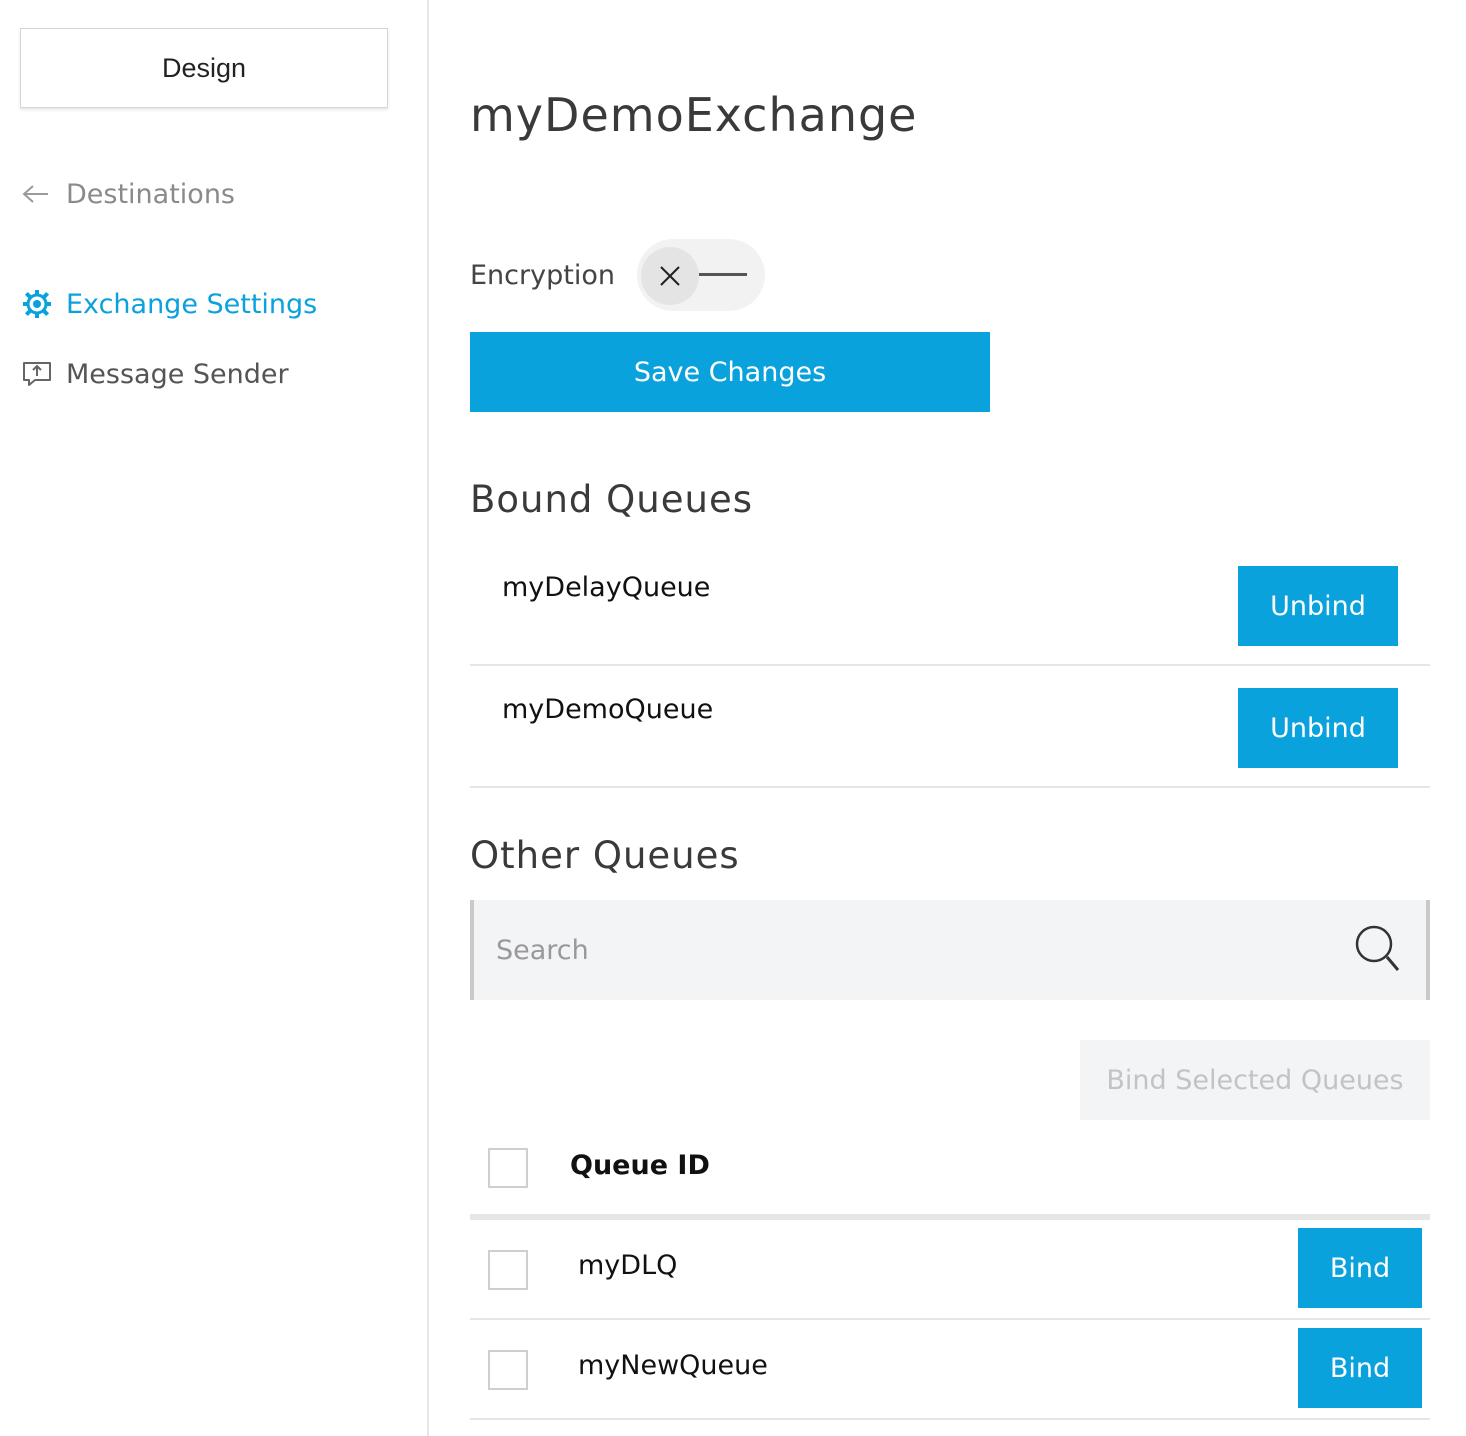 This screenshot has height=1436, width=1466. What do you see at coordinates (177, 374) in the screenshot?
I see `sidebar-item-label: Message Sender` at bounding box center [177, 374].